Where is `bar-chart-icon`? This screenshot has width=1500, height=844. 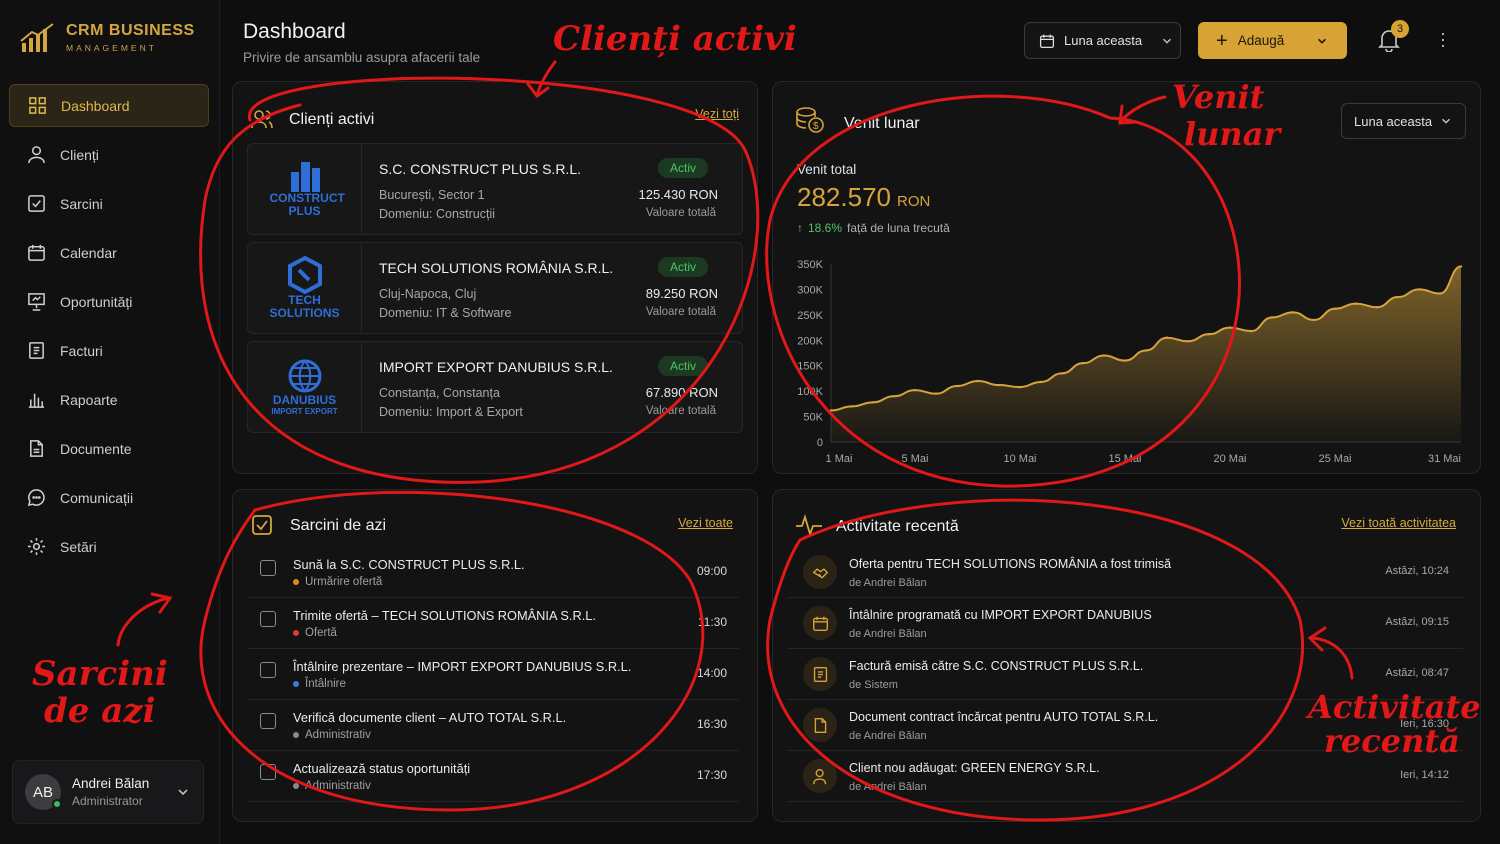
bar-chart-icon is located at coordinates (36, 400).